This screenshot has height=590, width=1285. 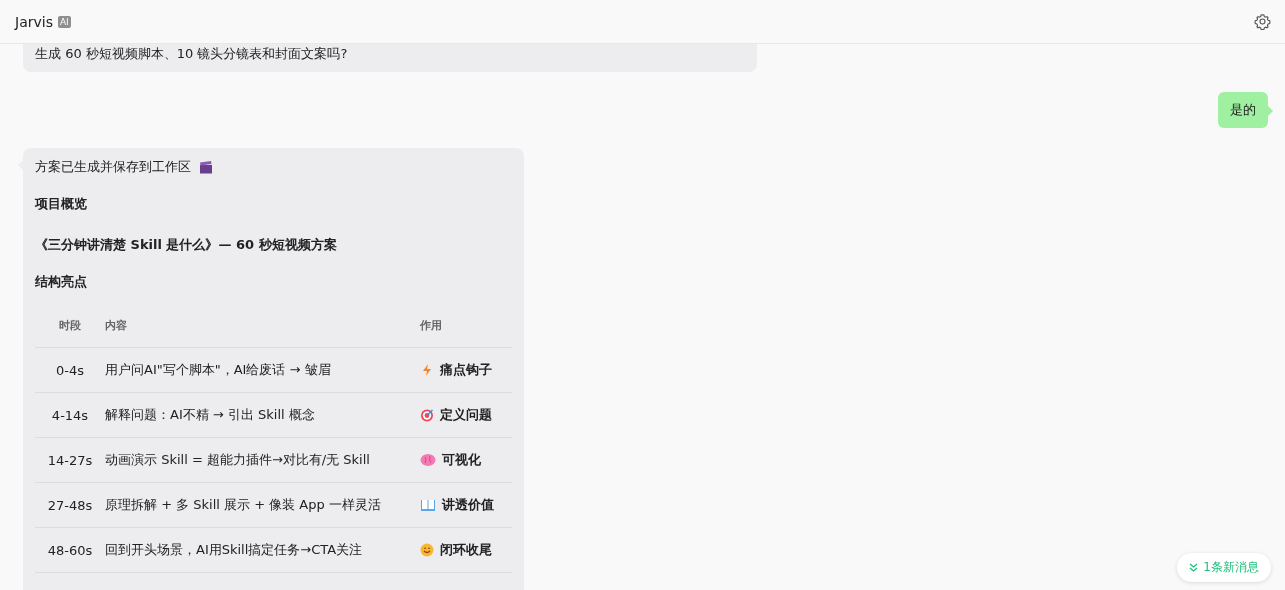 I want to click on clapperboard-icon, so click(x=206, y=167).